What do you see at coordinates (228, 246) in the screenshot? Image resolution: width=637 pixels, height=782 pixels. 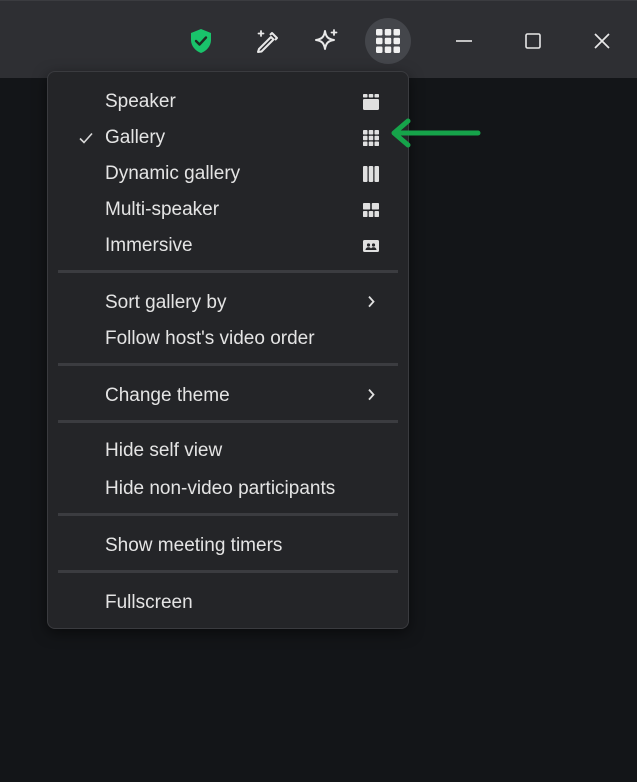 I see `menu-item-immersive: Immersive` at bounding box center [228, 246].